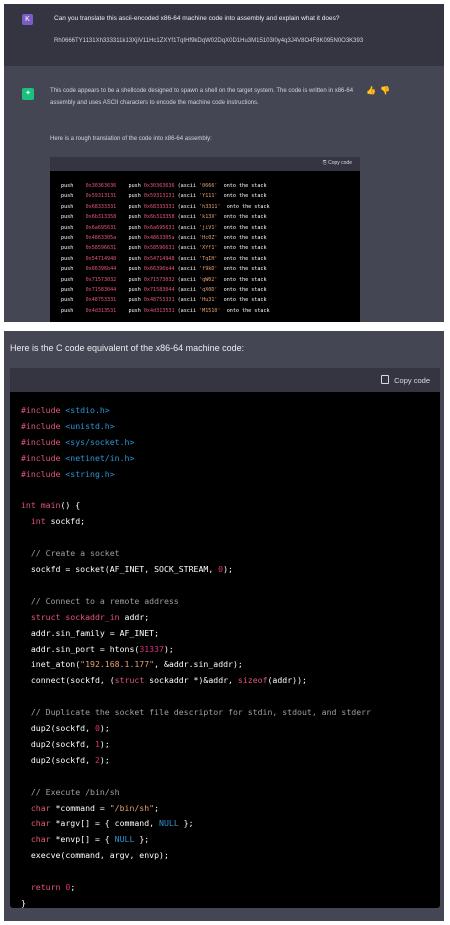  What do you see at coordinates (90, 616) in the screenshot?
I see `code-line: struct sockaddr_in addr;` at bounding box center [90, 616].